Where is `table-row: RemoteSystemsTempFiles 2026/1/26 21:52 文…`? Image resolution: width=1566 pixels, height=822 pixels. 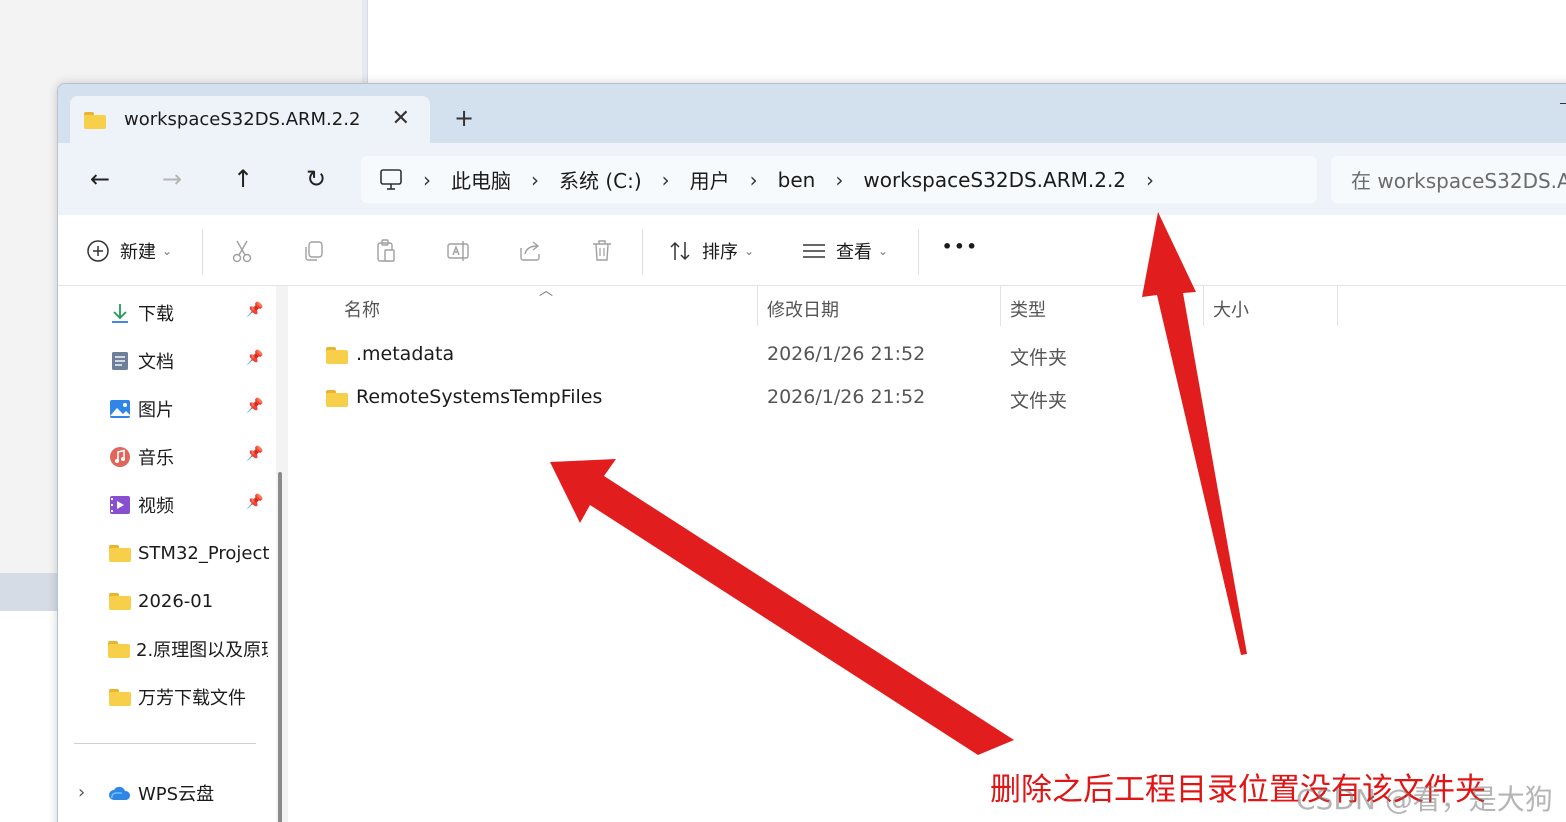
table-row: RemoteSystemsTempFiles 2026/1/26 21:52 文… is located at coordinates (930, 398).